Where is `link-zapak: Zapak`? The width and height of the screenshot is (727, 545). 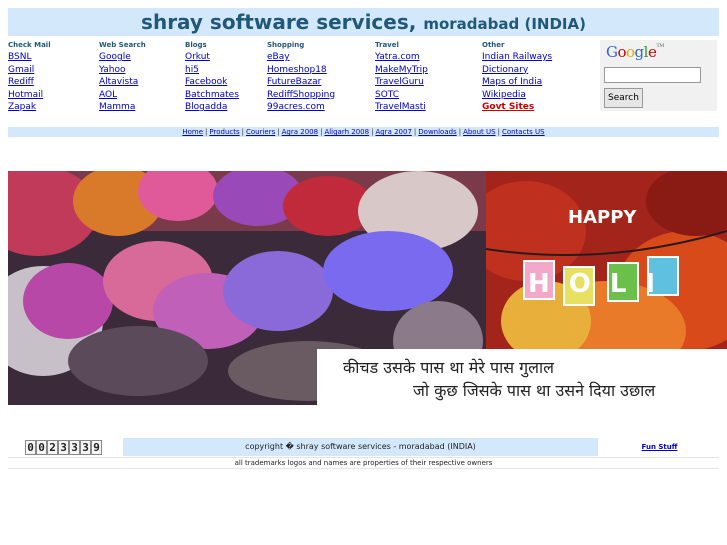 link-zapak: Zapak is located at coordinates (29, 107).